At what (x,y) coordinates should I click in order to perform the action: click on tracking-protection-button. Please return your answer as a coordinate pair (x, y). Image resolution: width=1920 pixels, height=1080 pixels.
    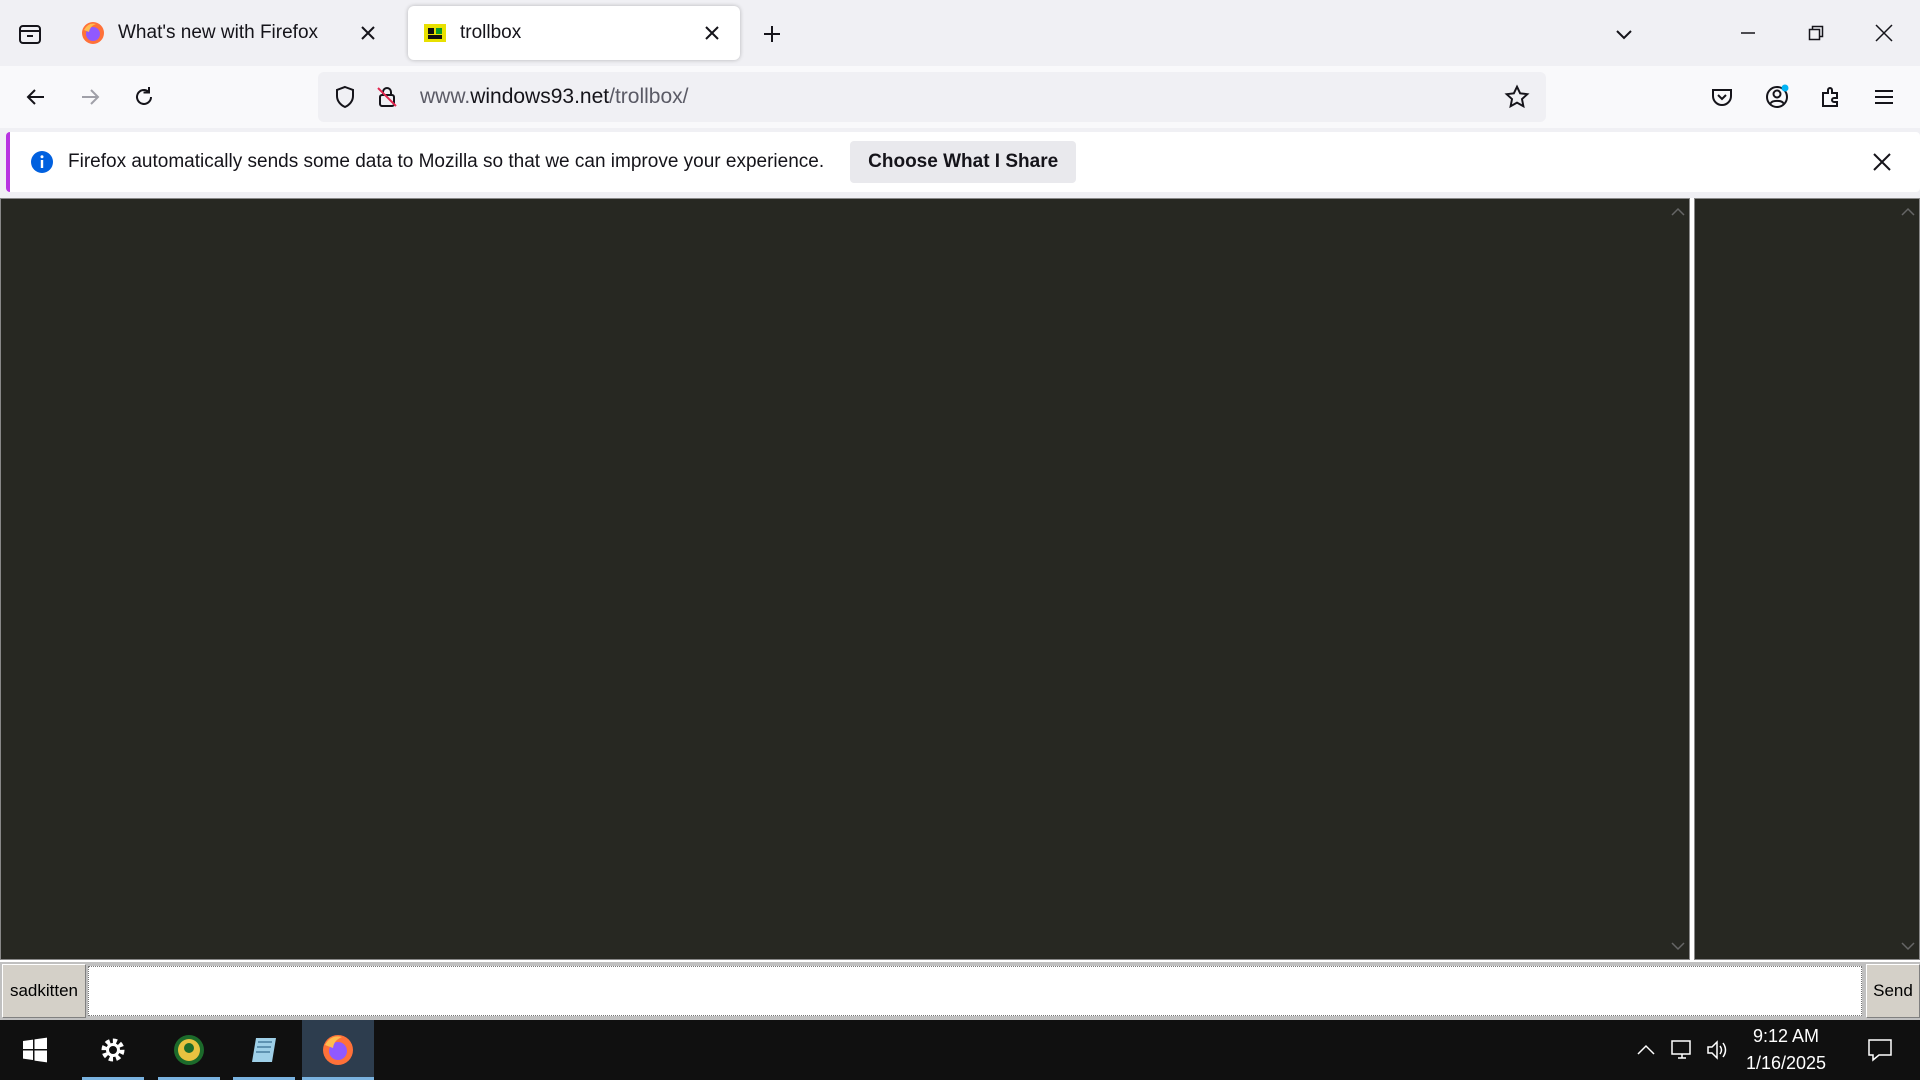
    Looking at the image, I should click on (345, 97).